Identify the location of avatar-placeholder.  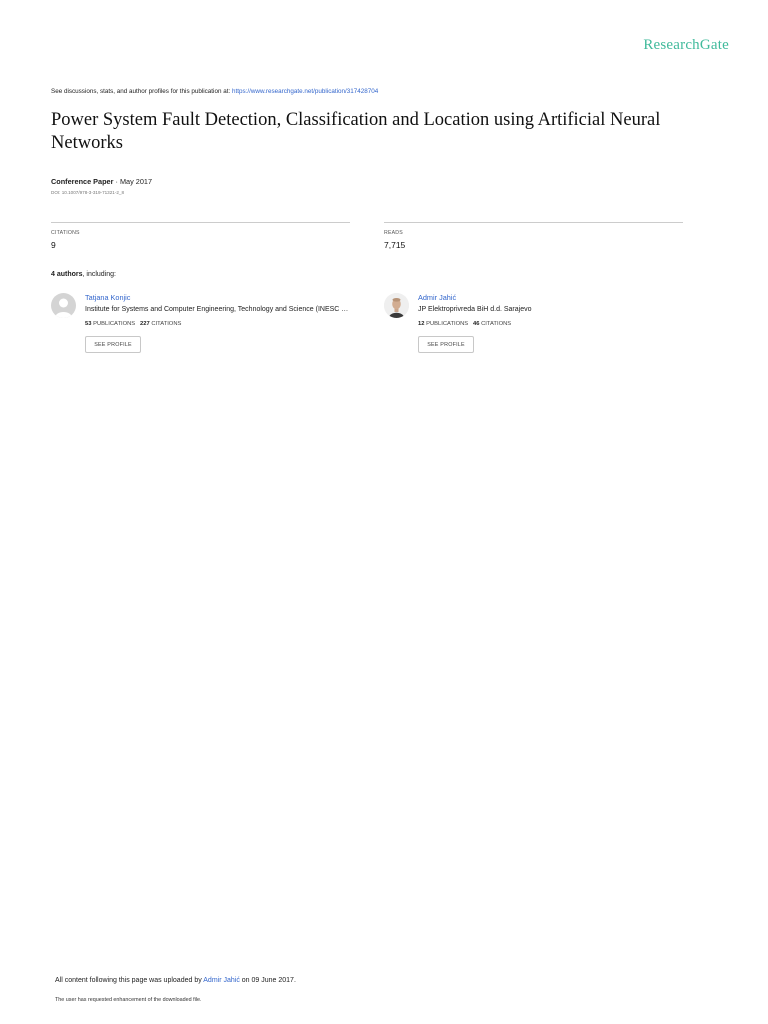
(63, 305).